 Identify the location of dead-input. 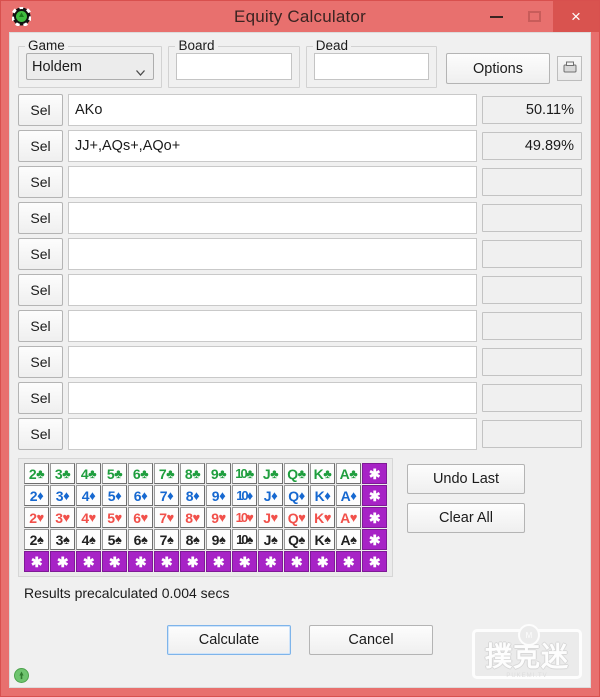
(371, 66).